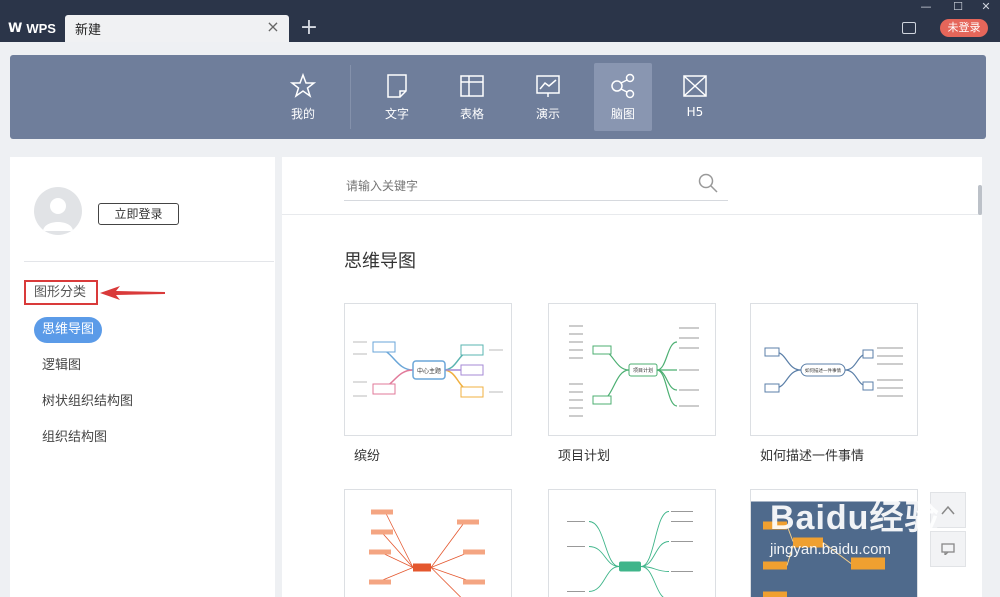 The width and height of the screenshot is (1000, 597). Describe the element at coordinates (948, 549) in the screenshot. I see `comment-icon` at that location.